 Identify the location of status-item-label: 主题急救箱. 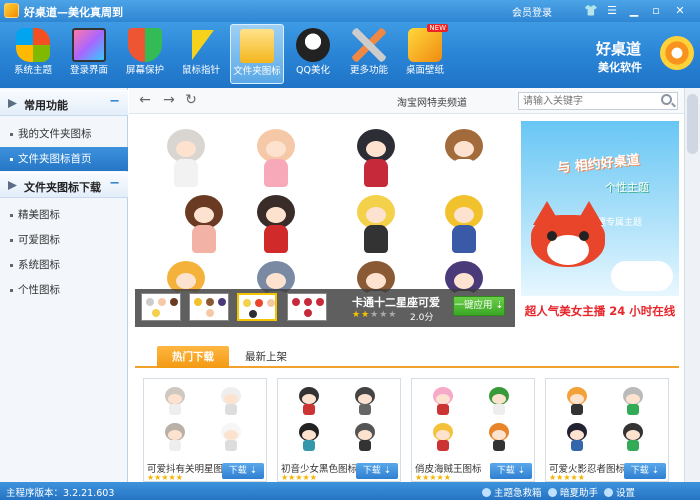
(518, 493).